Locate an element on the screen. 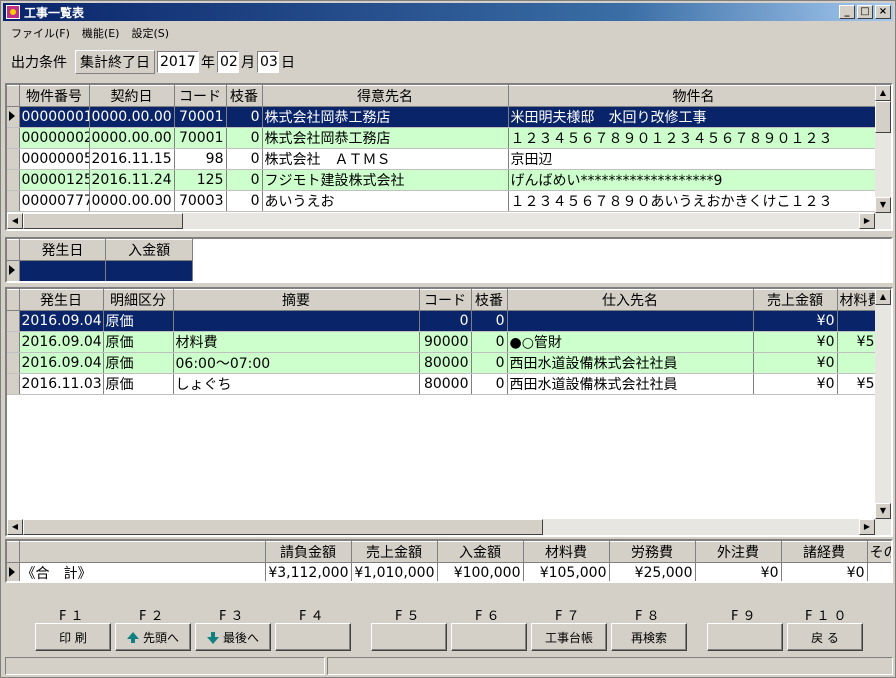  col-summary: 摘要 is located at coordinates (296, 300).